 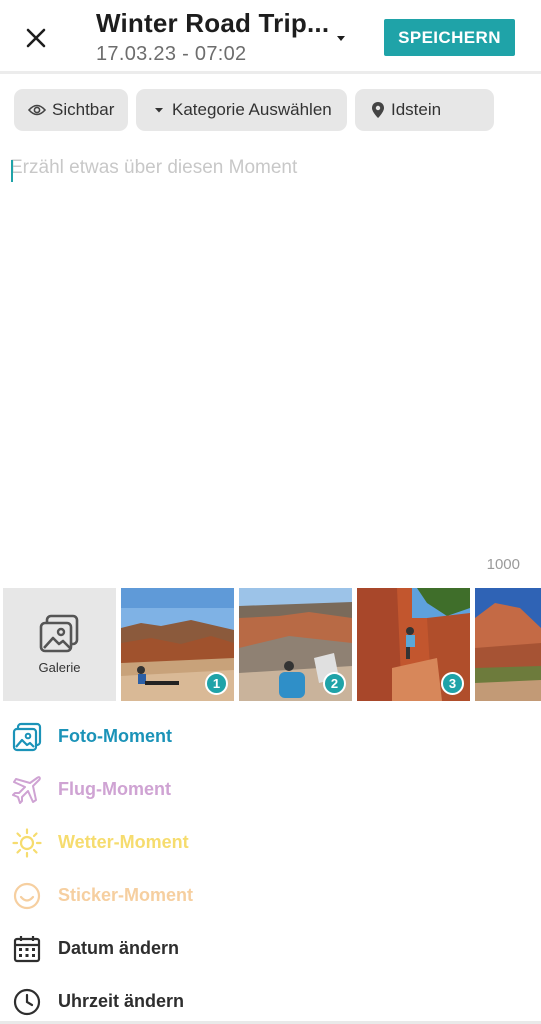 I want to click on gallery-button: Galerie, so click(x=59, y=644).